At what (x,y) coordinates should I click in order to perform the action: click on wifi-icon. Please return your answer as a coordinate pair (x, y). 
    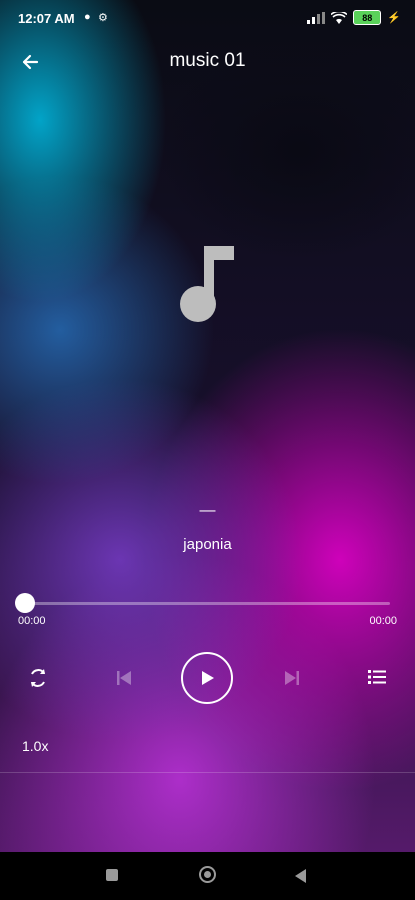
    Looking at the image, I should click on (339, 17).